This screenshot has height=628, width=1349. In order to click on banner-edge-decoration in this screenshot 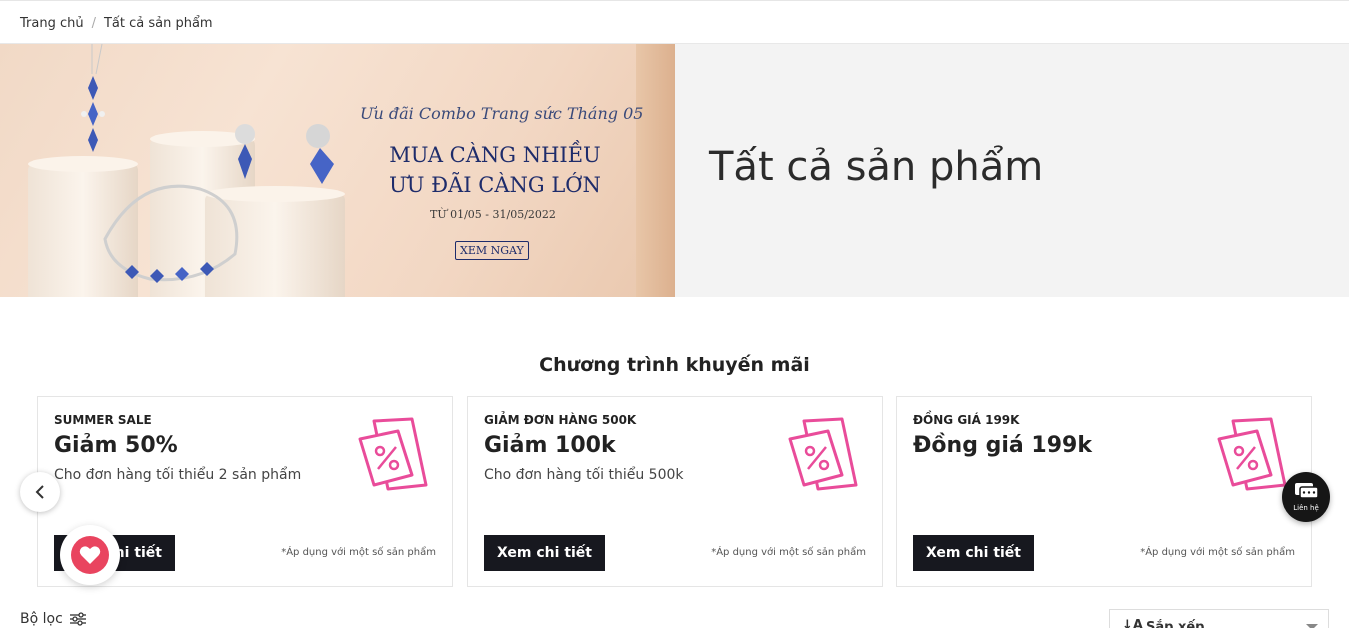, I will do `click(655, 170)`.